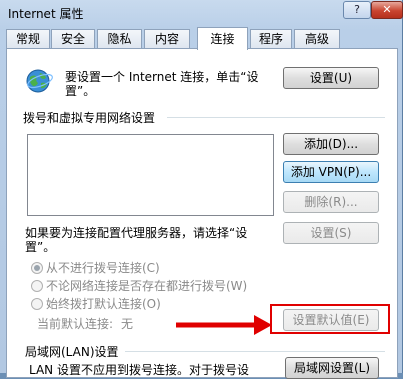 The image size is (403, 379). What do you see at coordinates (40, 247) in the screenshot?
I see `proxy-instruction-line2: 置”。` at bounding box center [40, 247].